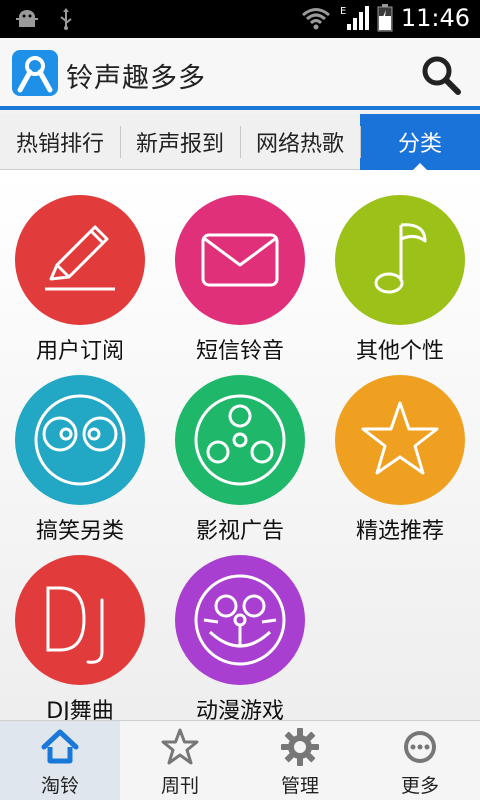 The width and height of the screenshot is (480, 800). I want to click on category-featured: 精选推荐, so click(400, 465).